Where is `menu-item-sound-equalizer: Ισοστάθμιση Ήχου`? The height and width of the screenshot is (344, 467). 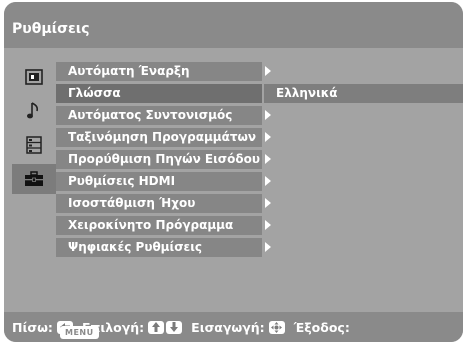
menu-item-sound-equalizer: Ισοστάθμιση Ήχου is located at coordinates (259, 203).